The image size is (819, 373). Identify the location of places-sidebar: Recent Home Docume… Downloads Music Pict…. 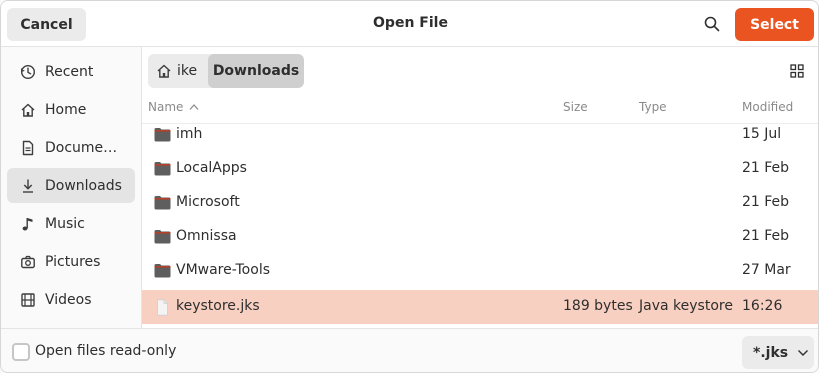
(71, 187).